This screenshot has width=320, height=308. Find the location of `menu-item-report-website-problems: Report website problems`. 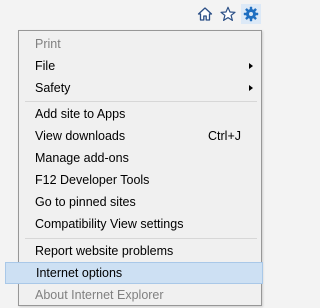

menu-item-report-website-problems: Report website problems is located at coordinates (140, 251).